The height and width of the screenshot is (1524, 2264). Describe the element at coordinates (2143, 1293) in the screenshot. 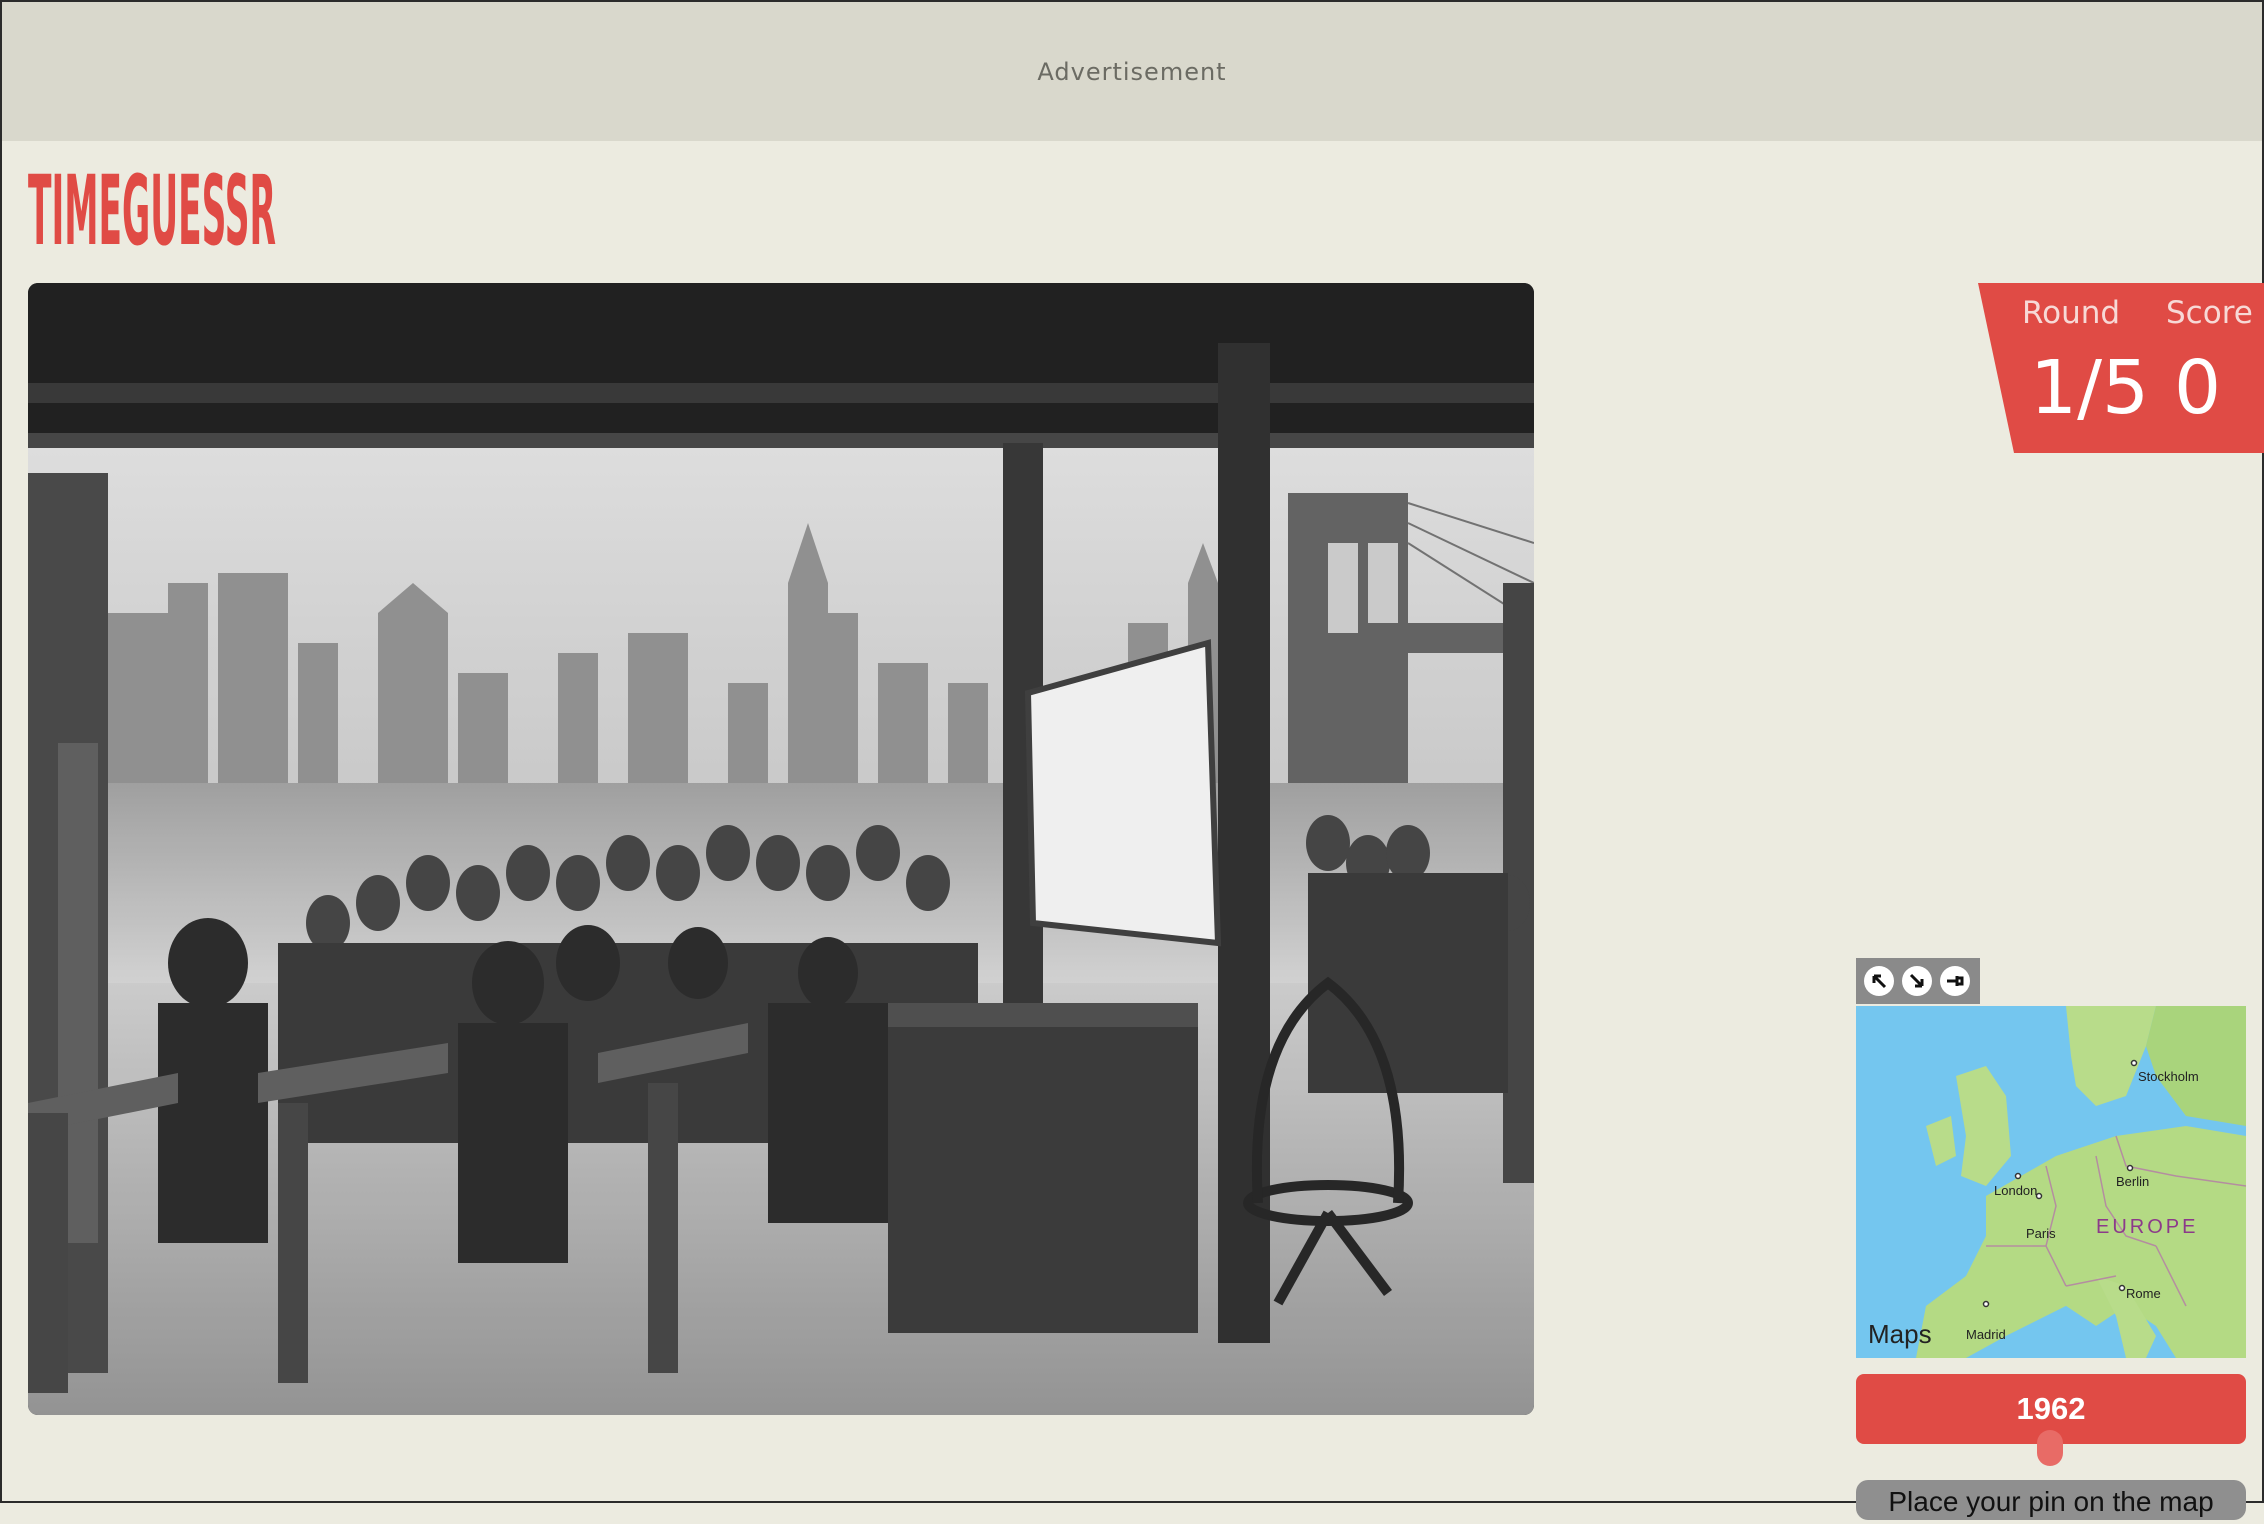

I see `map-city-rome: Rome` at that location.